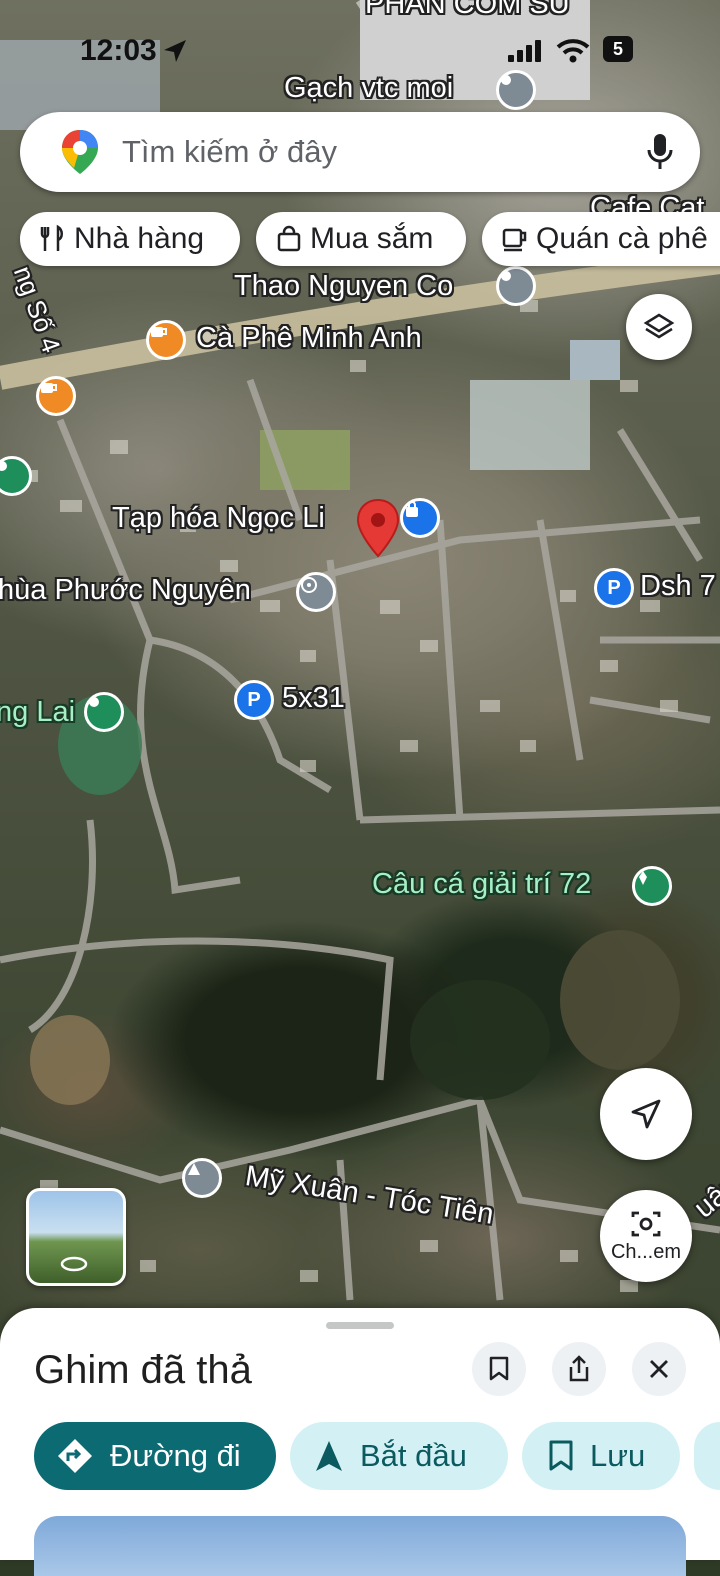  What do you see at coordinates (378, 529) in the screenshot?
I see `dropped-pin-icon` at bounding box center [378, 529].